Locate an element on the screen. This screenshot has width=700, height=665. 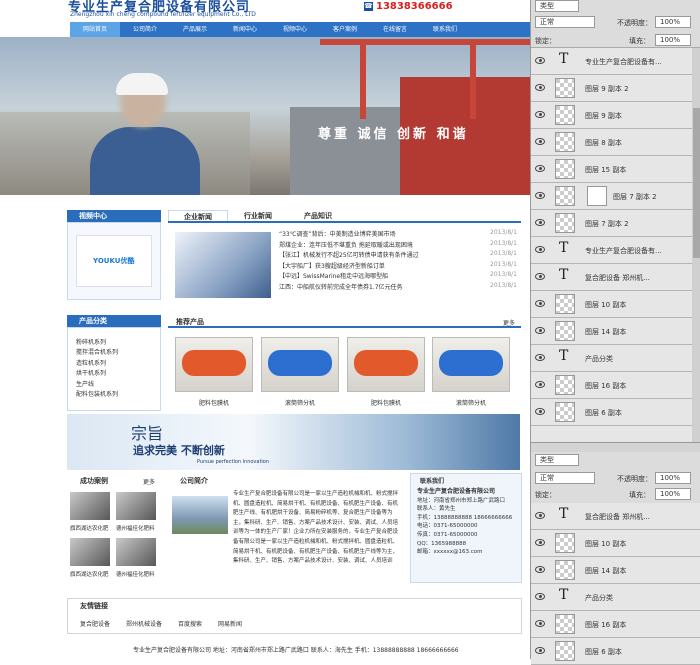
layers-scrollbar is located at coordinates (696, 246).